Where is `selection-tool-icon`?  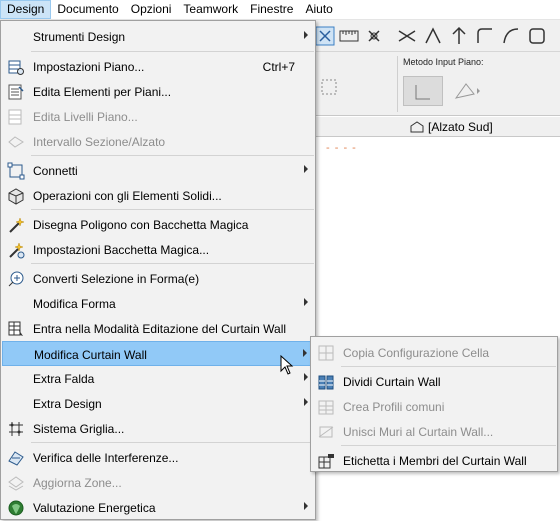 selection-tool-icon is located at coordinates (325, 36).